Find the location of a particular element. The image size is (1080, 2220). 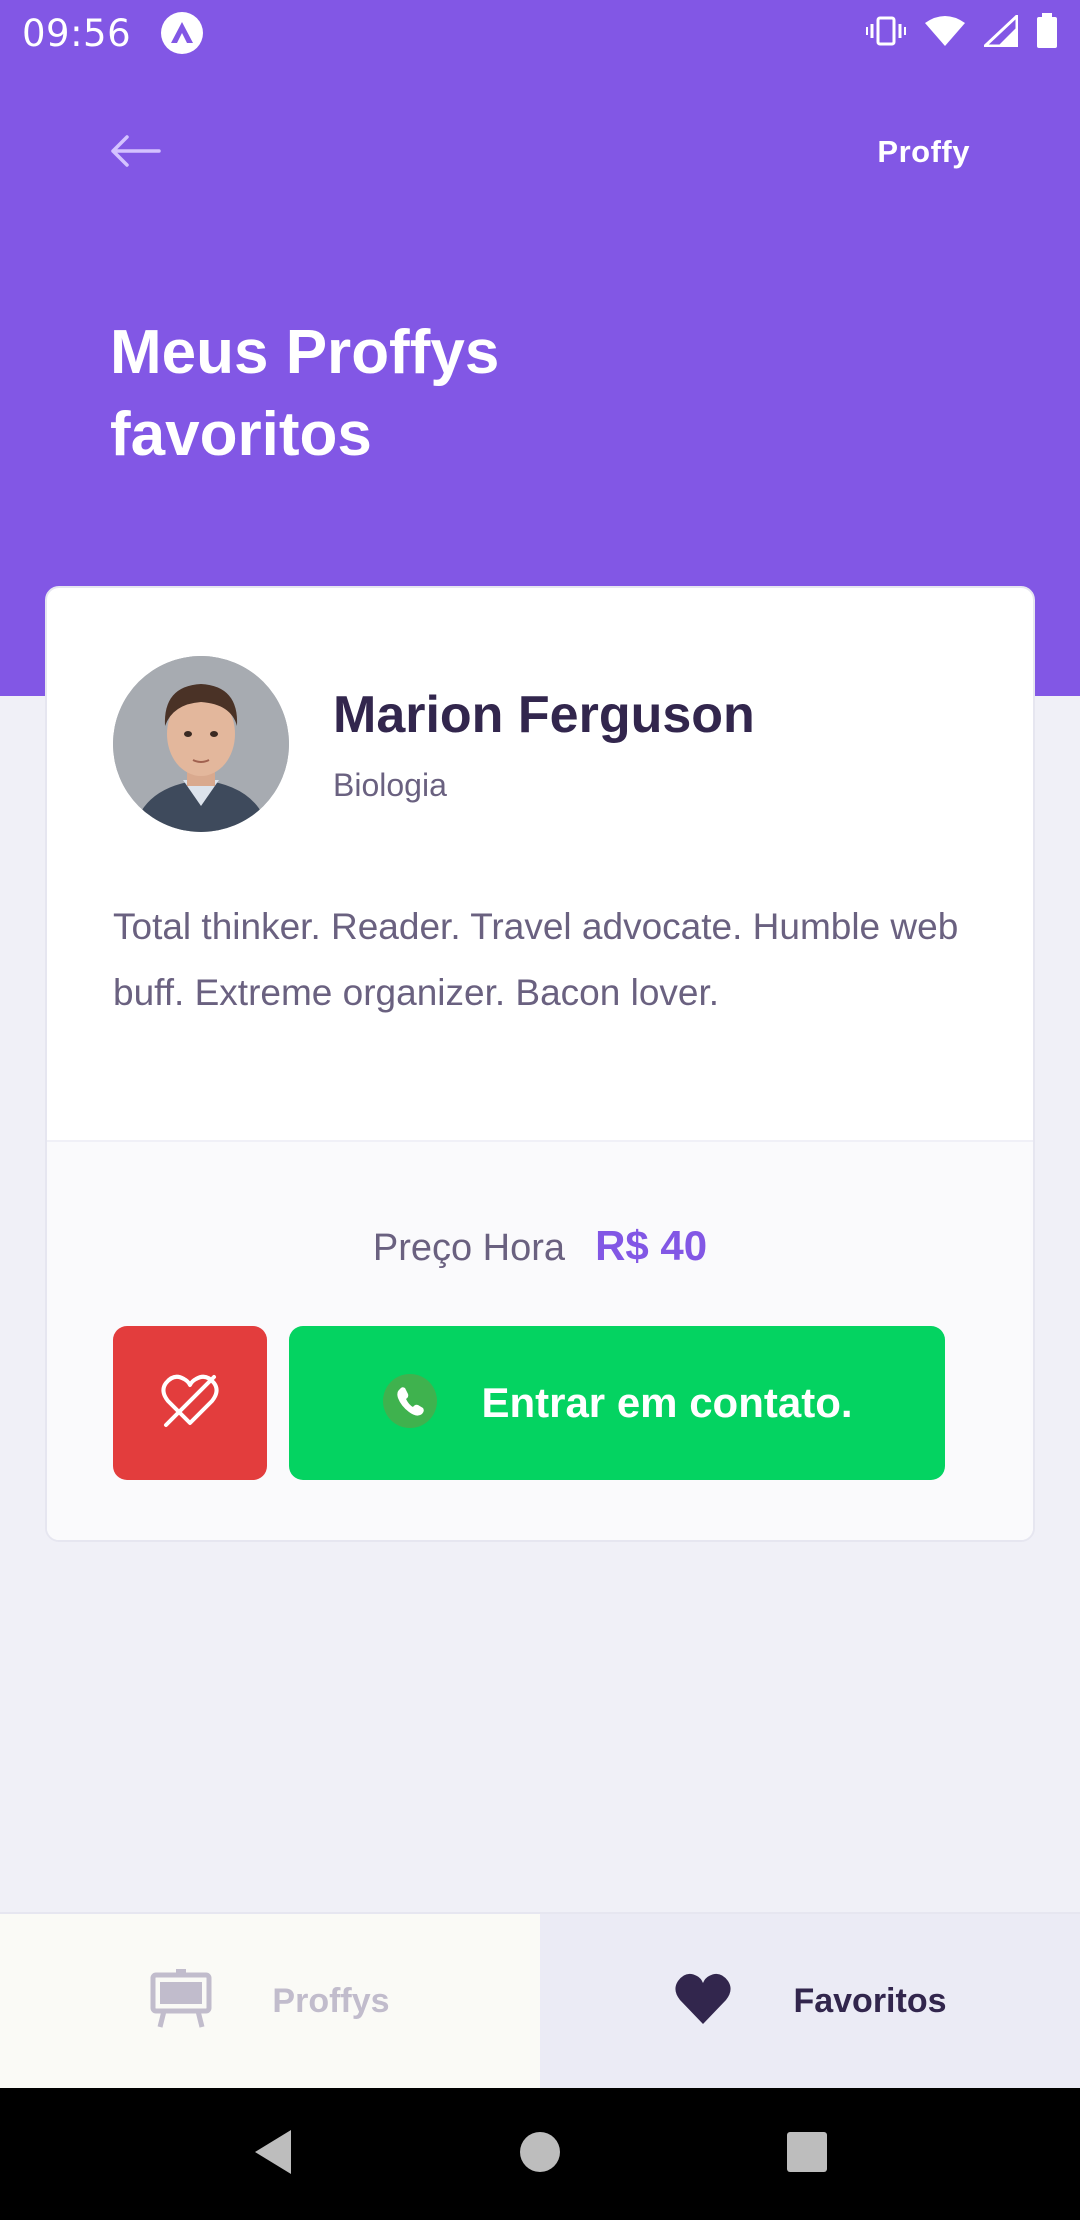

arrow-left-icon is located at coordinates (135, 153).